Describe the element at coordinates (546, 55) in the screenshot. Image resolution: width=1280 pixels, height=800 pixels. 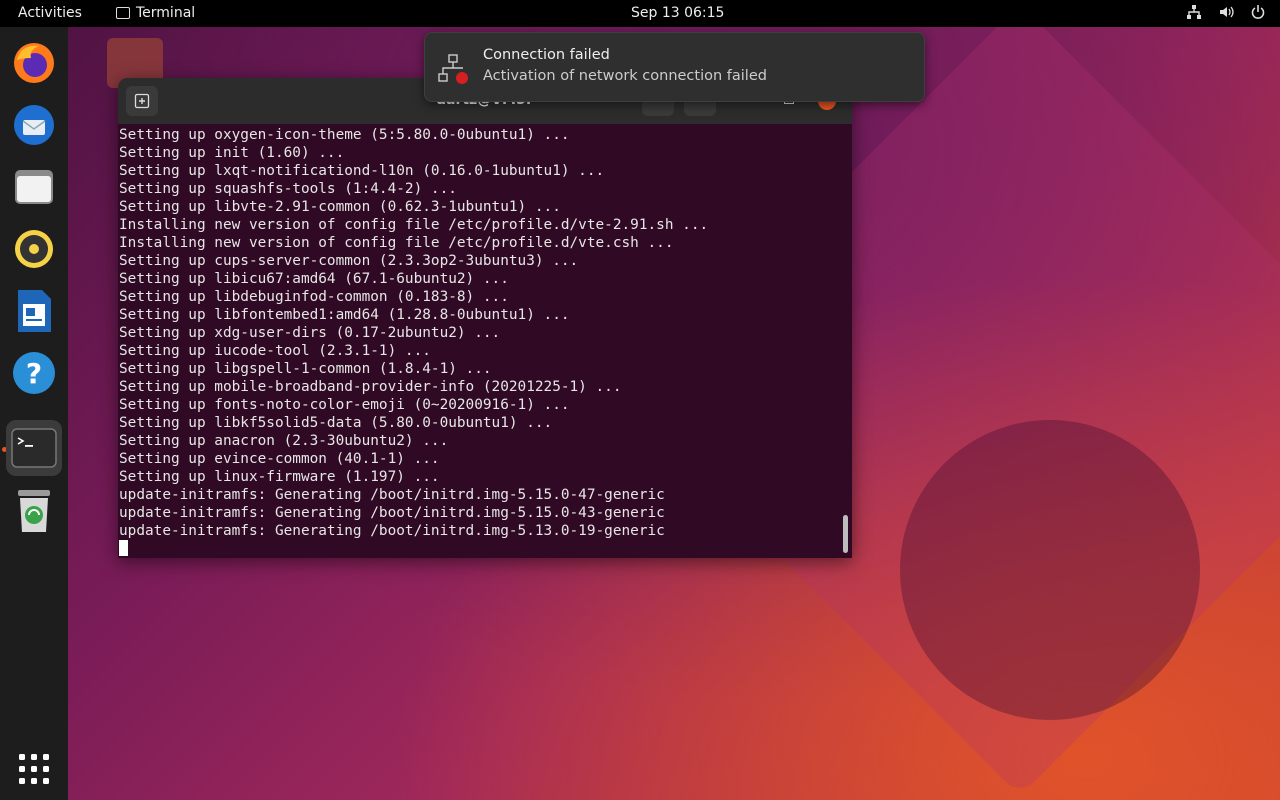
I see `notification-title: Connection failed` at that location.